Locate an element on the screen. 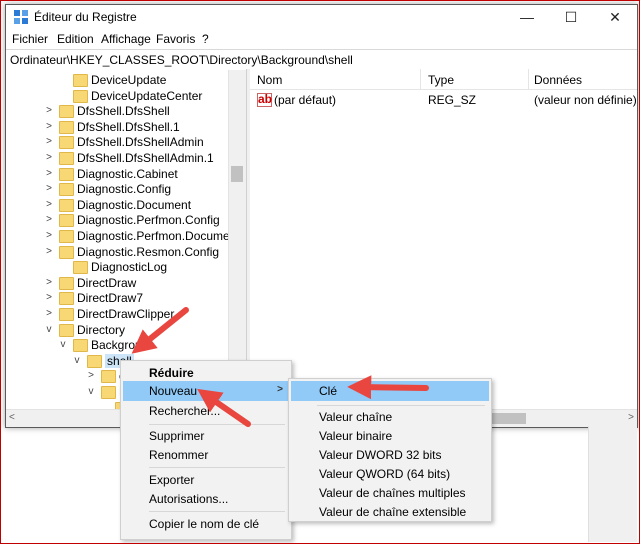 This screenshot has height=544, width=640. tree-vertical-scrollbar is located at coordinates (237, 239).